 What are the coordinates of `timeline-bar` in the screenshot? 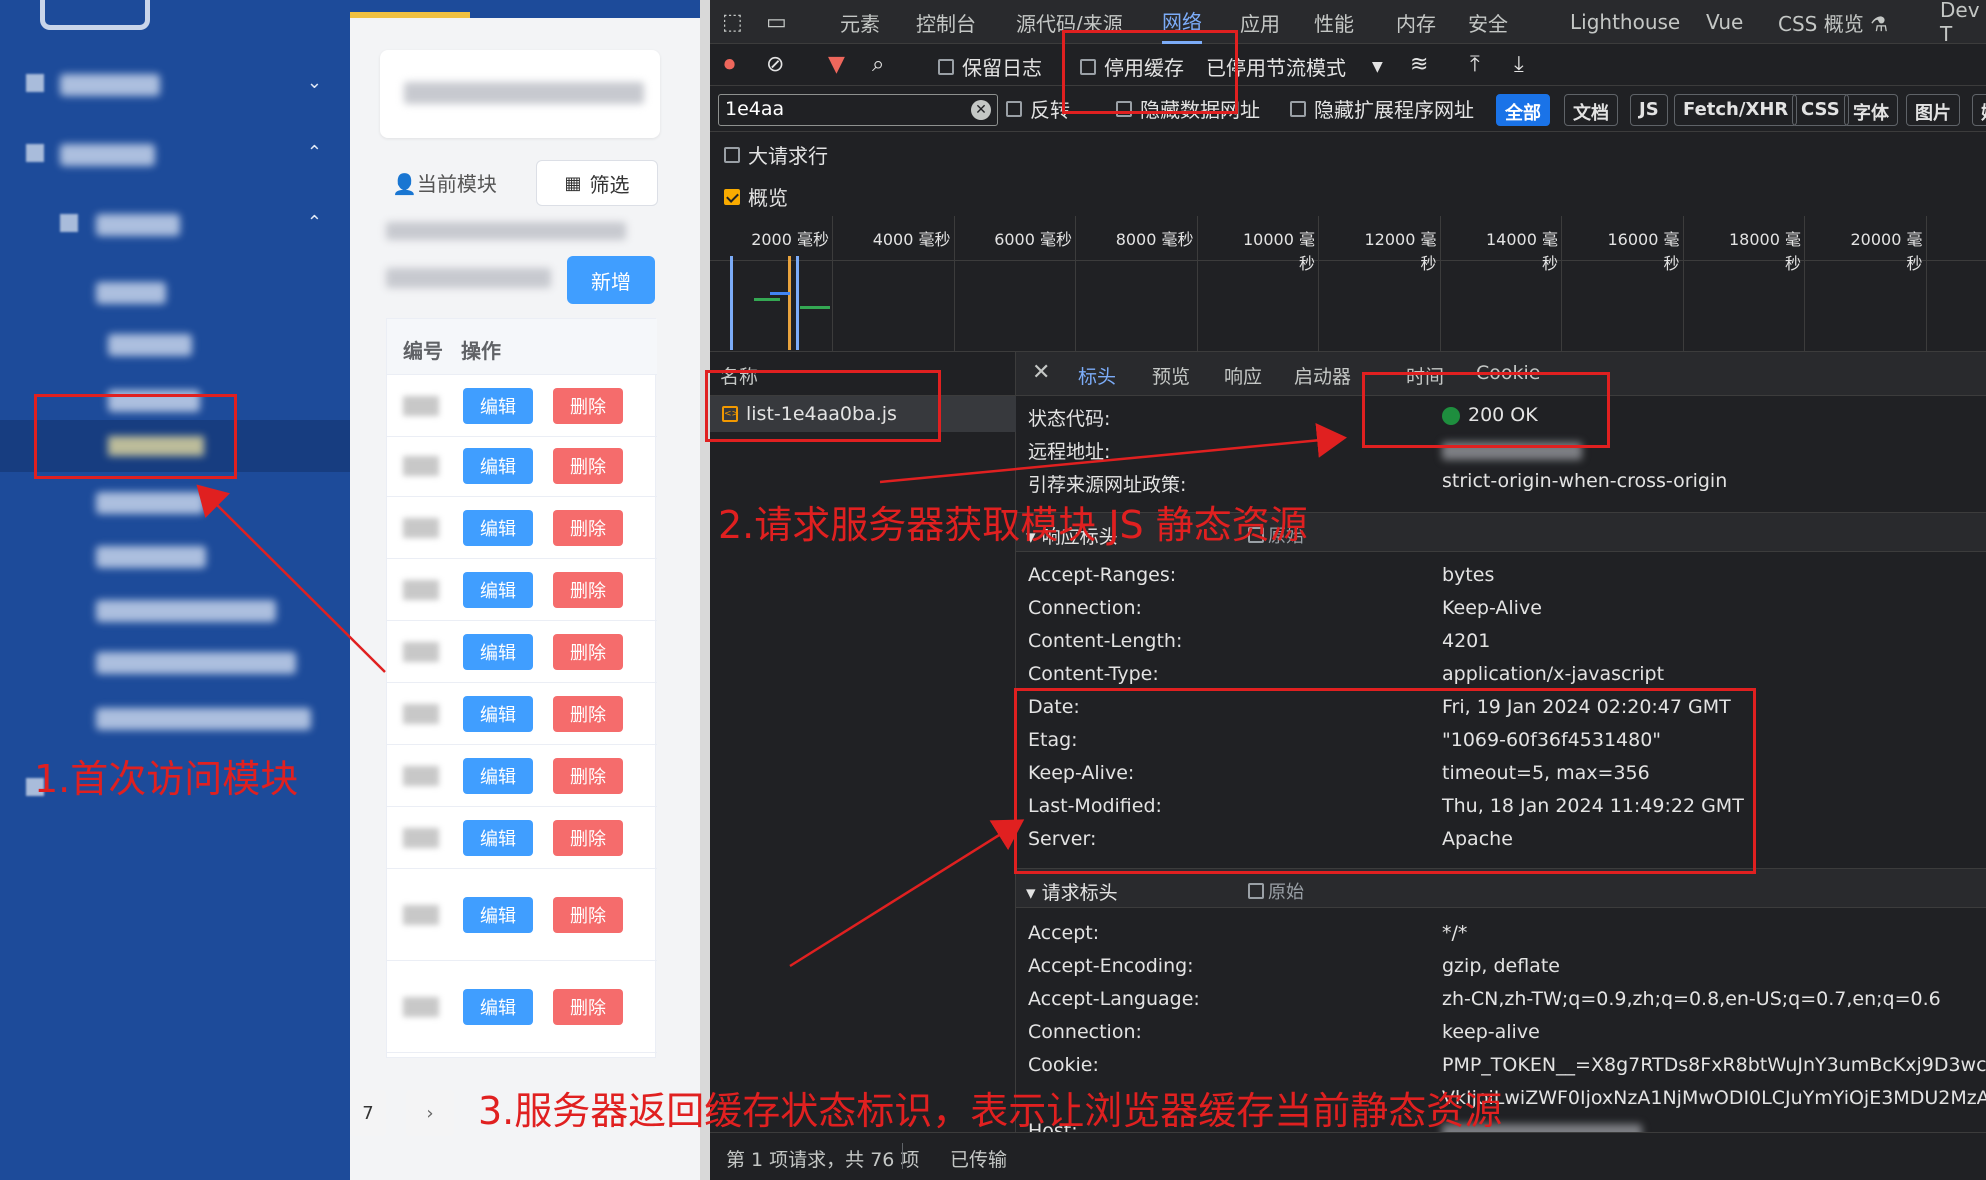 It's located at (767, 299).